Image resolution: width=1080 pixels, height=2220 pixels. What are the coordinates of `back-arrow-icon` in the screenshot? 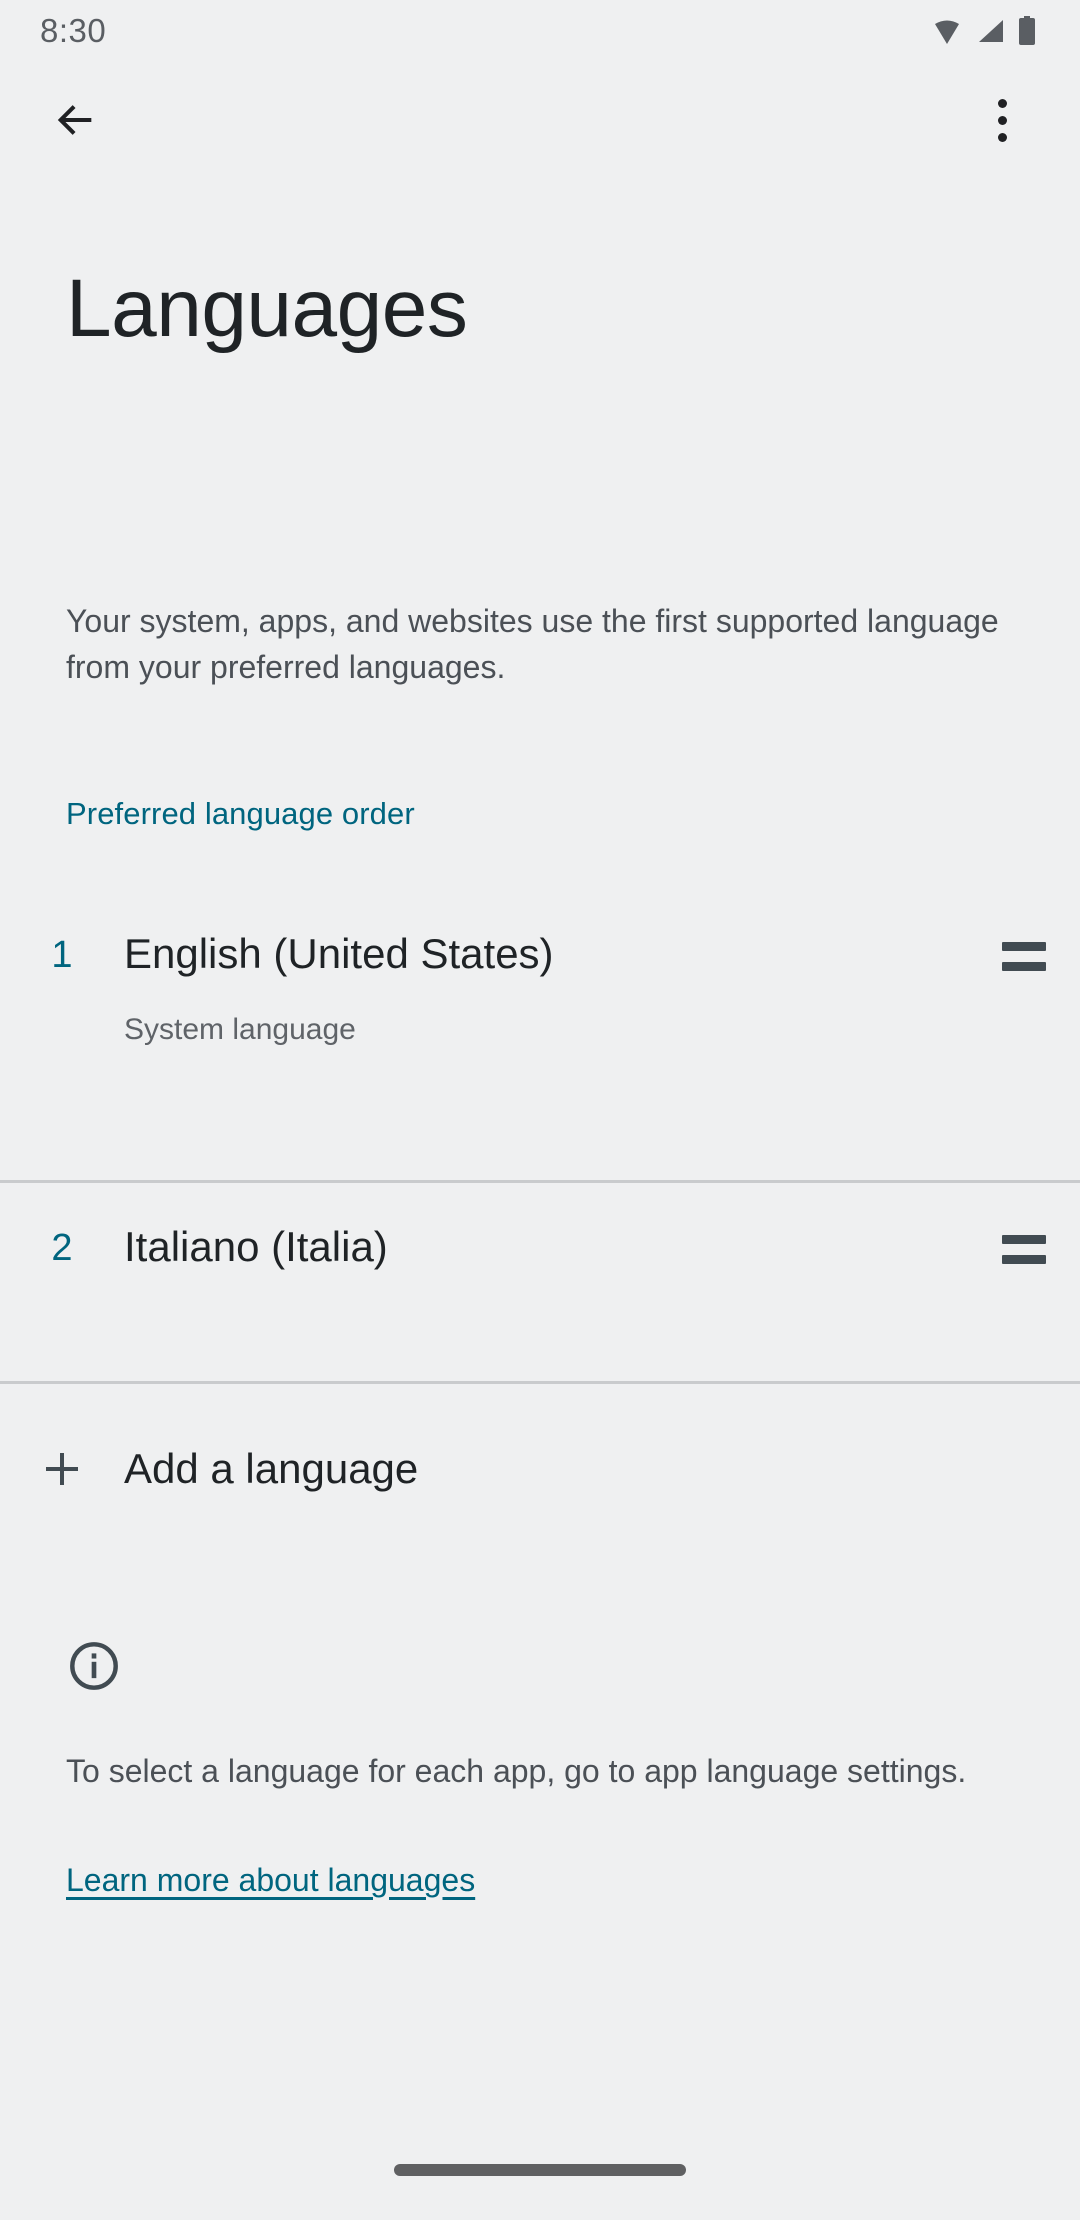 It's located at (76, 120).